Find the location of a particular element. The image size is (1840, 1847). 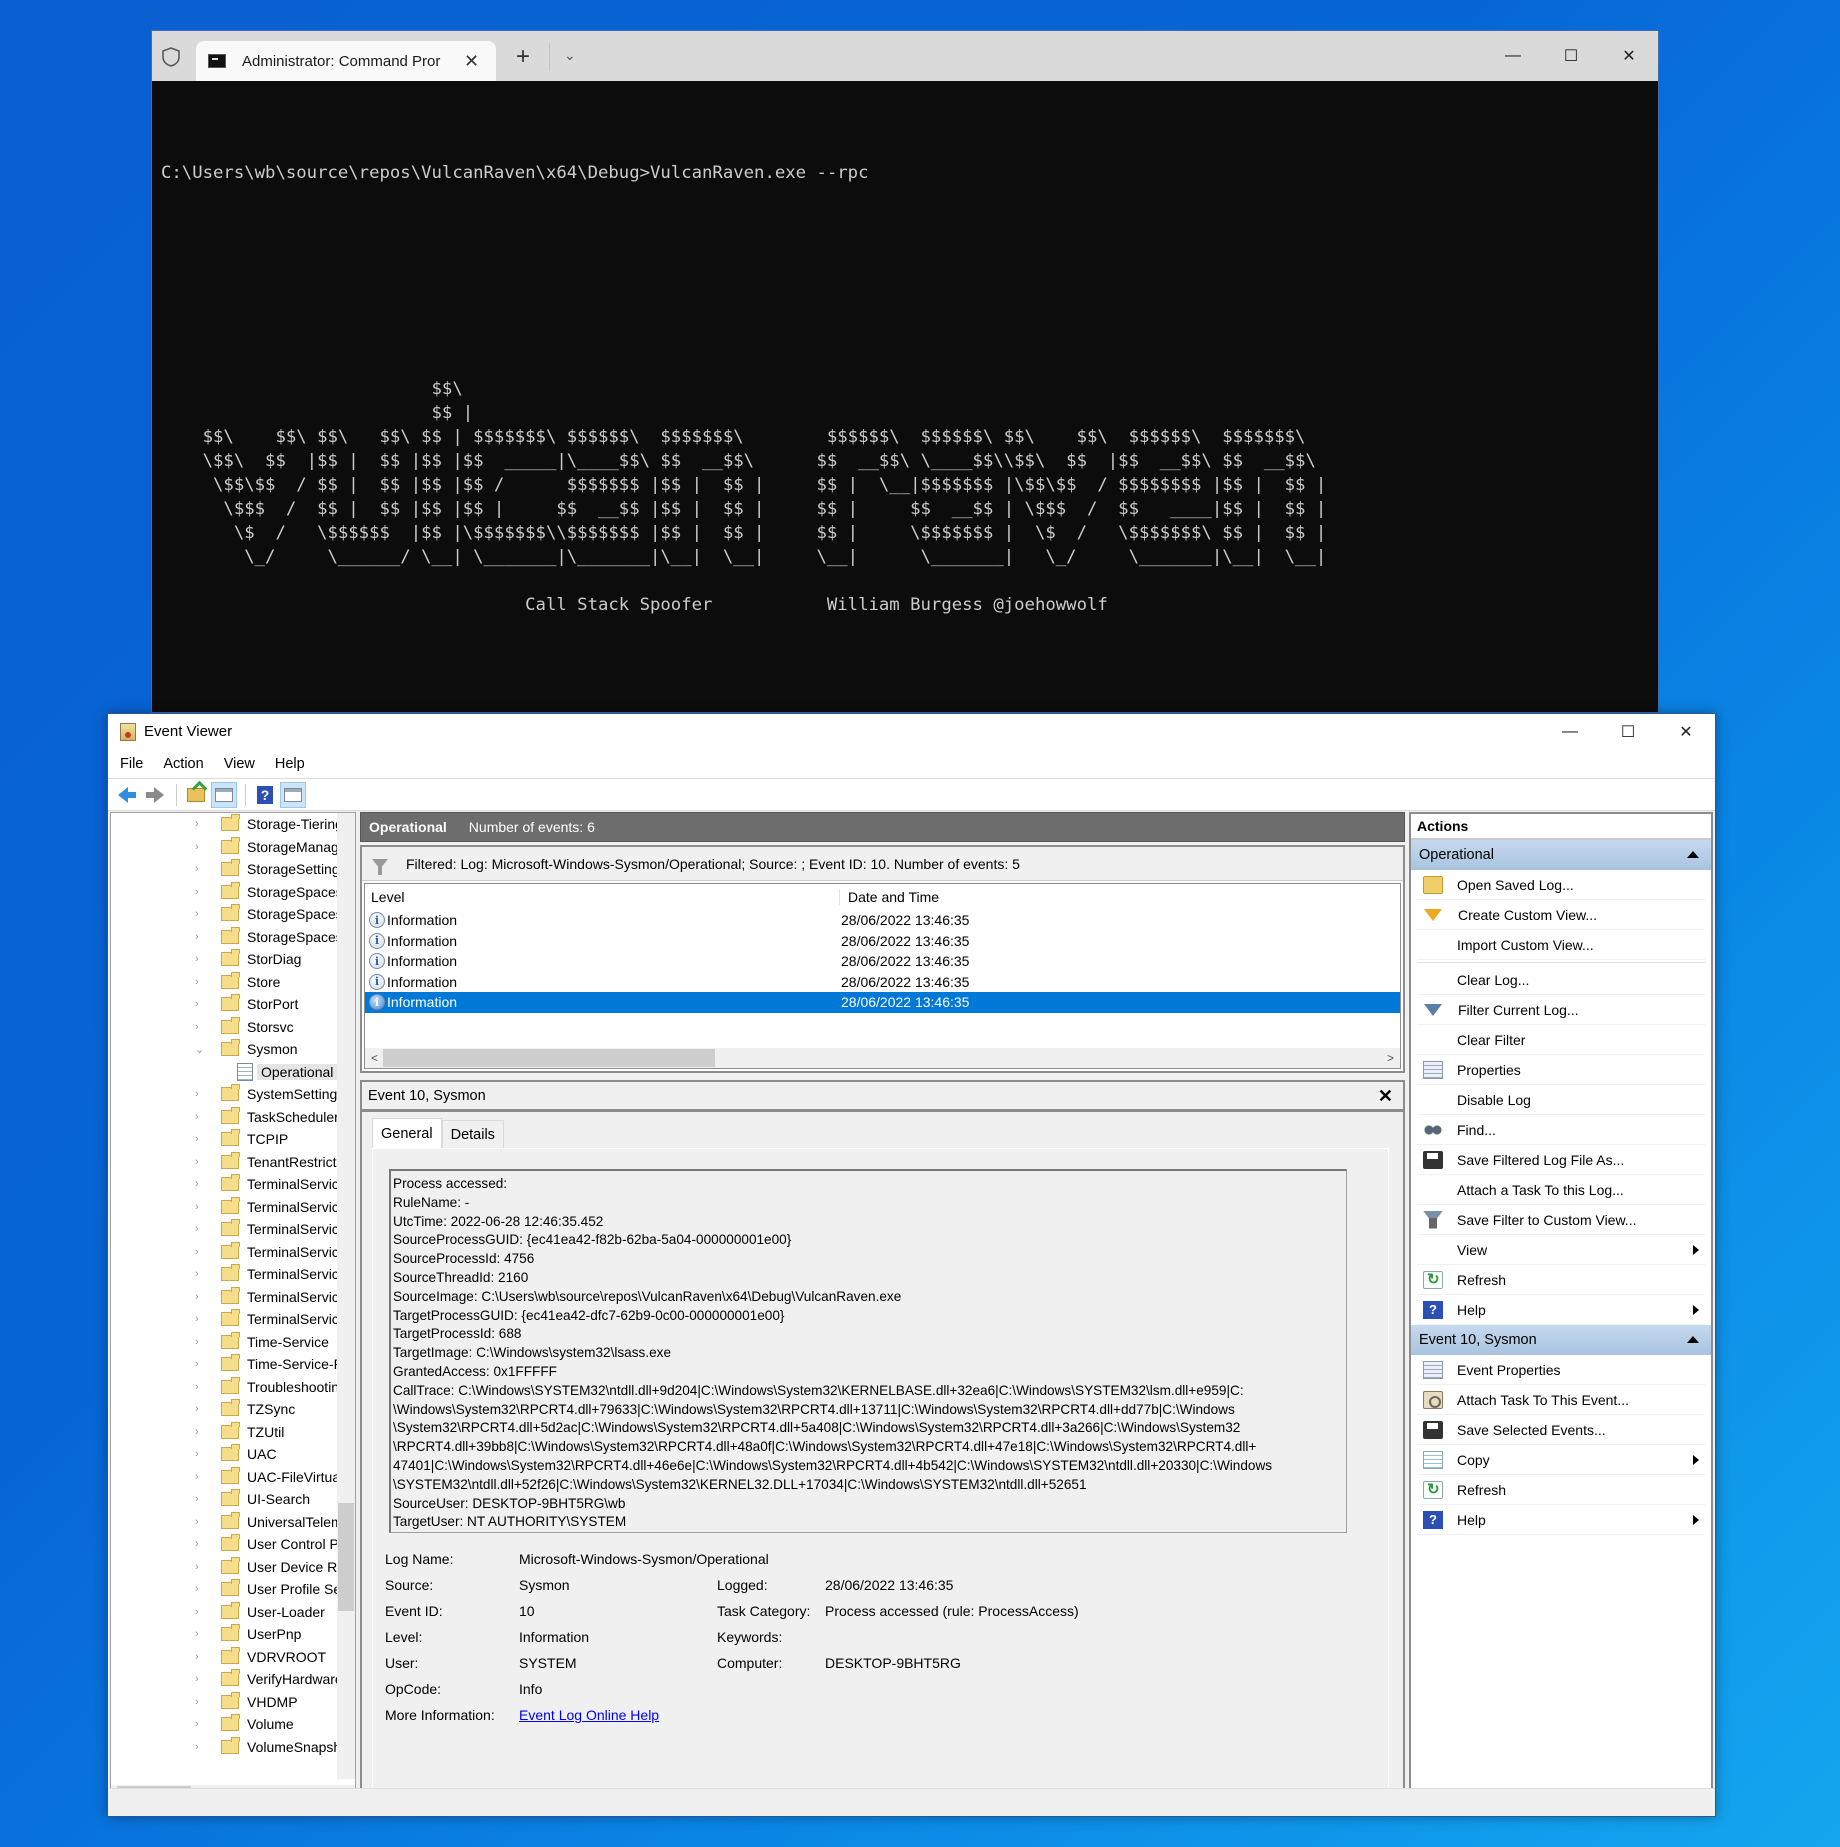

tree-item: › StorPort is located at coordinates (233, 1004).